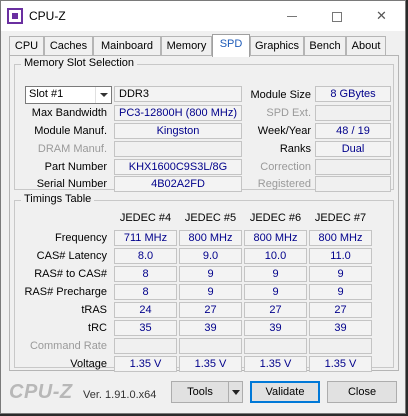  I want to click on version-label: Ver. 1.91.0.x64, so click(120, 395).